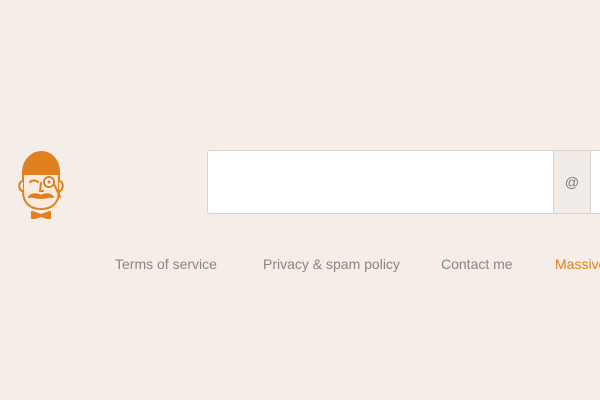 The image size is (600, 400). What do you see at coordinates (577, 264) in the screenshot?
I see `massive-link: Massive` at bounding box center [577, 264].